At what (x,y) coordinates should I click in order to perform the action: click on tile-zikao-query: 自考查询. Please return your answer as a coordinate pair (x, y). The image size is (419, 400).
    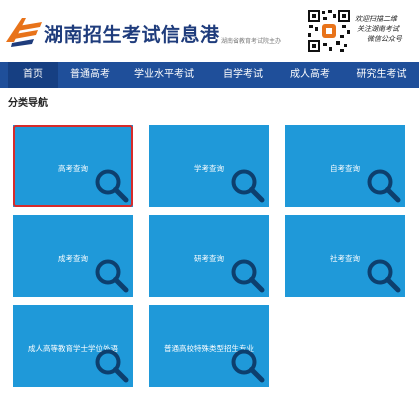
    Looking at the image, I should click on (345, 166).